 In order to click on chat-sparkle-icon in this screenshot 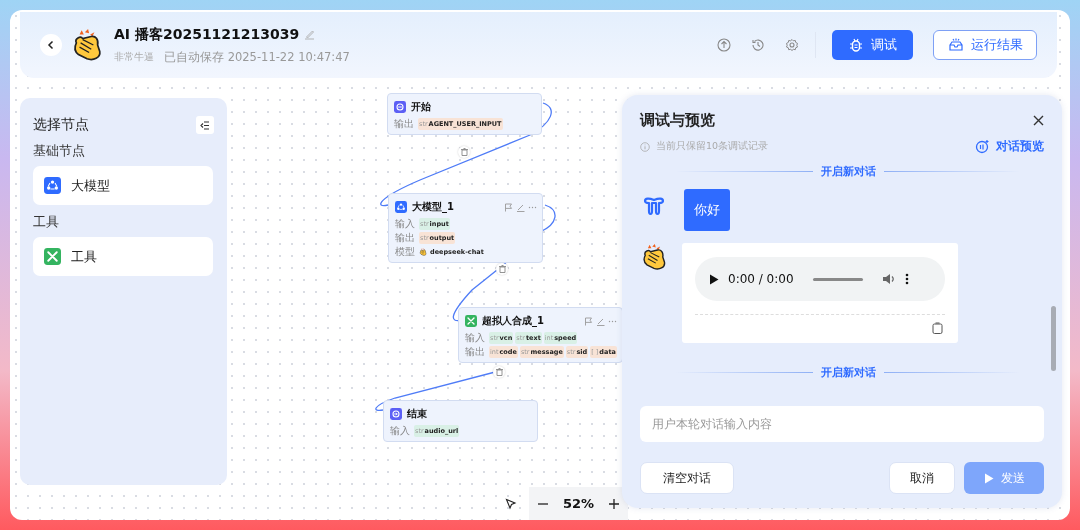, I will do `click(982, 146)`.